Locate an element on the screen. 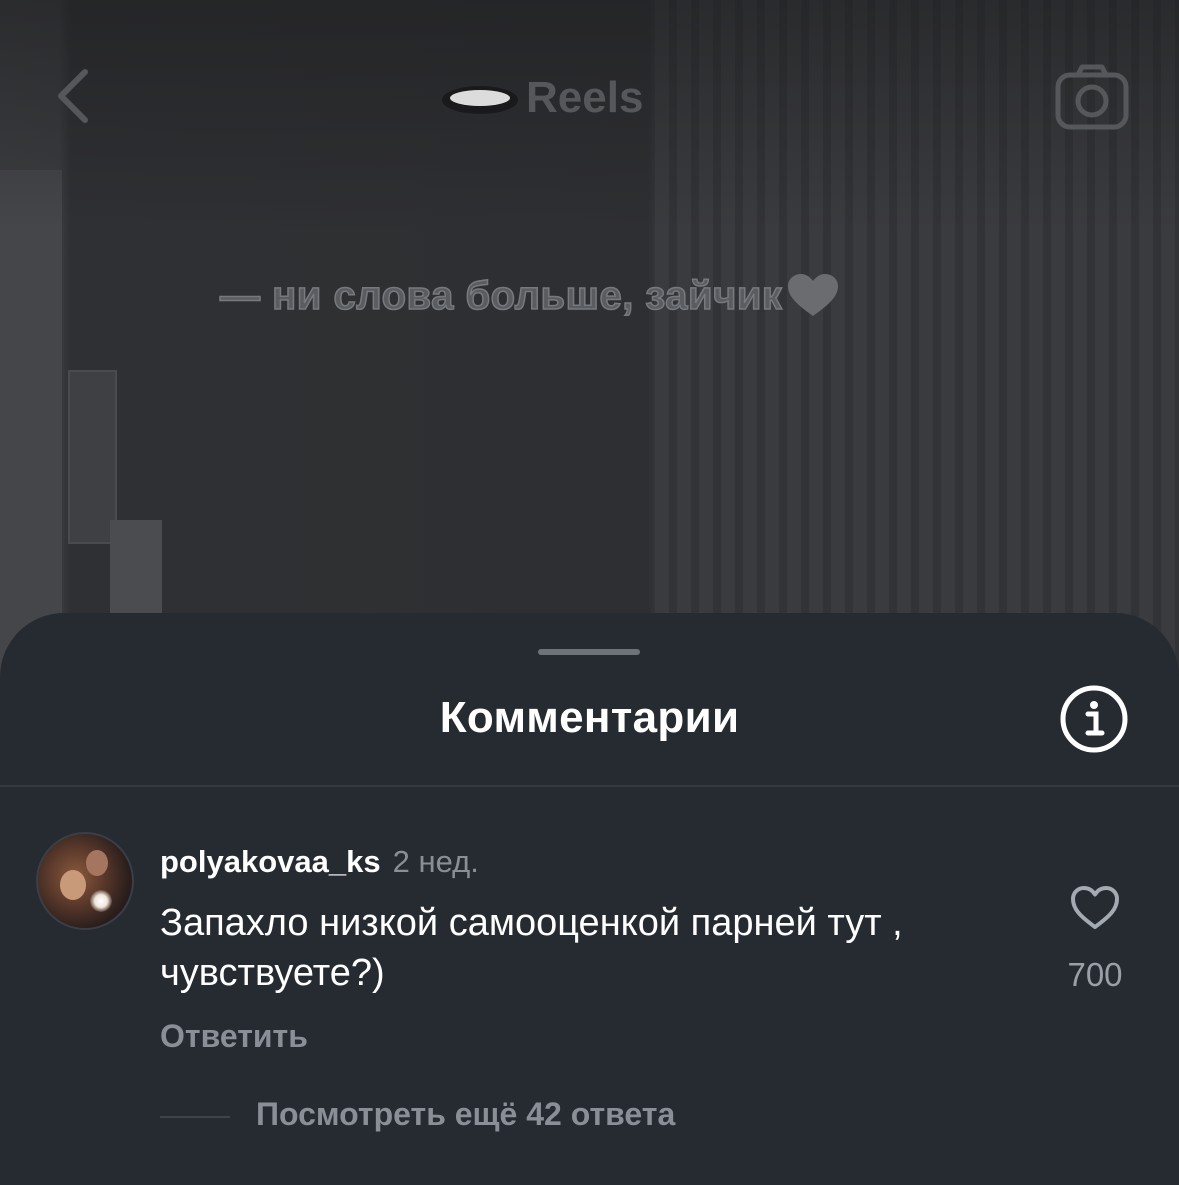 The height and width of the screenshot is (1185, 1179). reels-top-bar: Reels is located at coordinates (589, 100).